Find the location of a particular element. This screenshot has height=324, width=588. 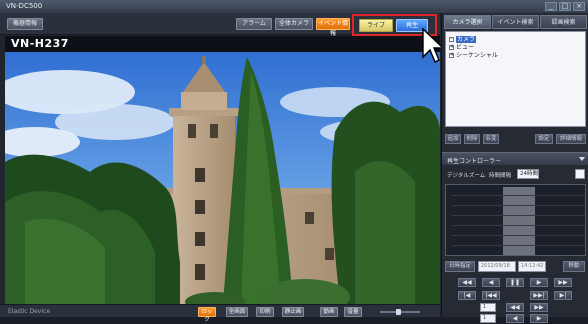

rename-button: 名変 is located at coordinates (491, 139).